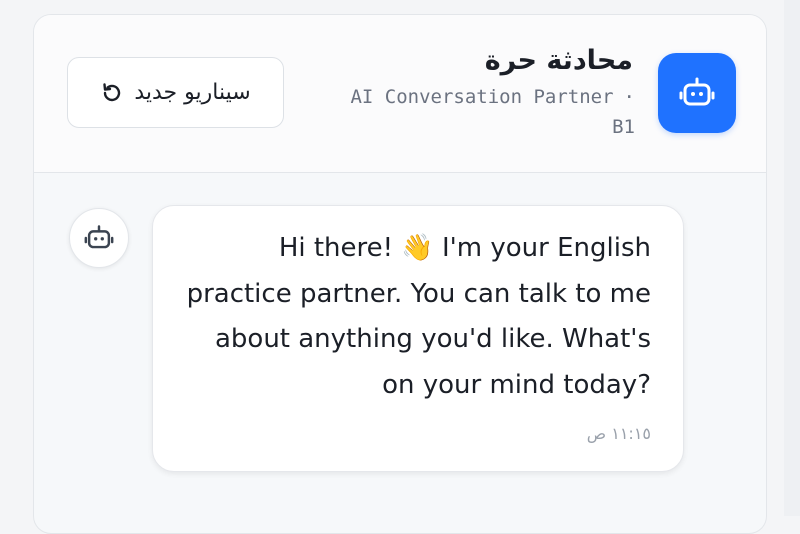  What do you see at coordinates (192, 92) in the screenshot?
I see `new-scenario-label: سيناريو جديد` at bounding box center [192, 92].